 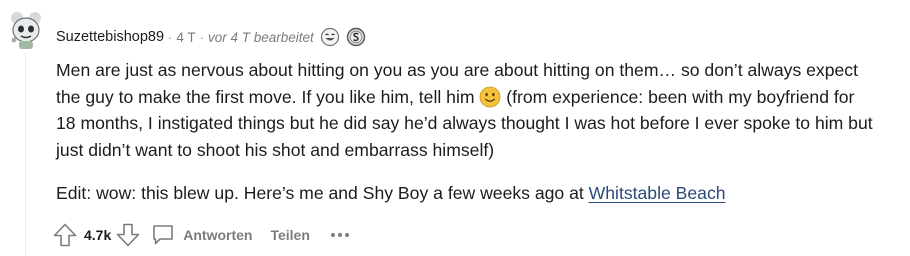 I want to click on comment-author: Suzettebishop89, so click(x=110, y=37).